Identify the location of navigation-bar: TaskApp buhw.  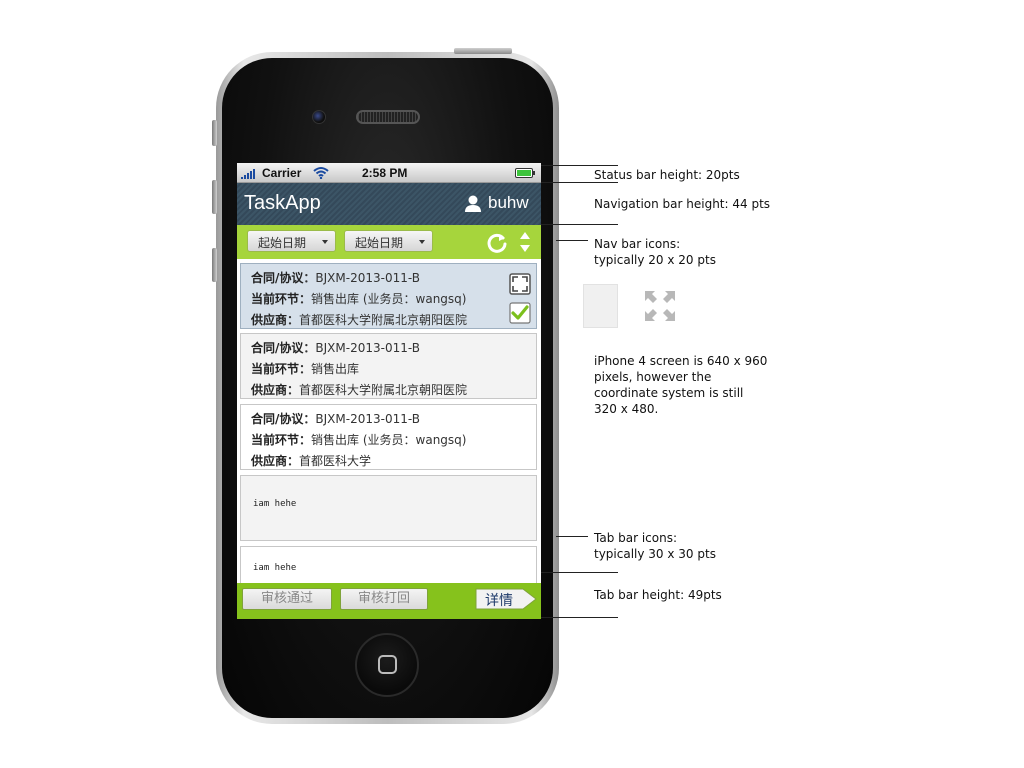
(389, 204).